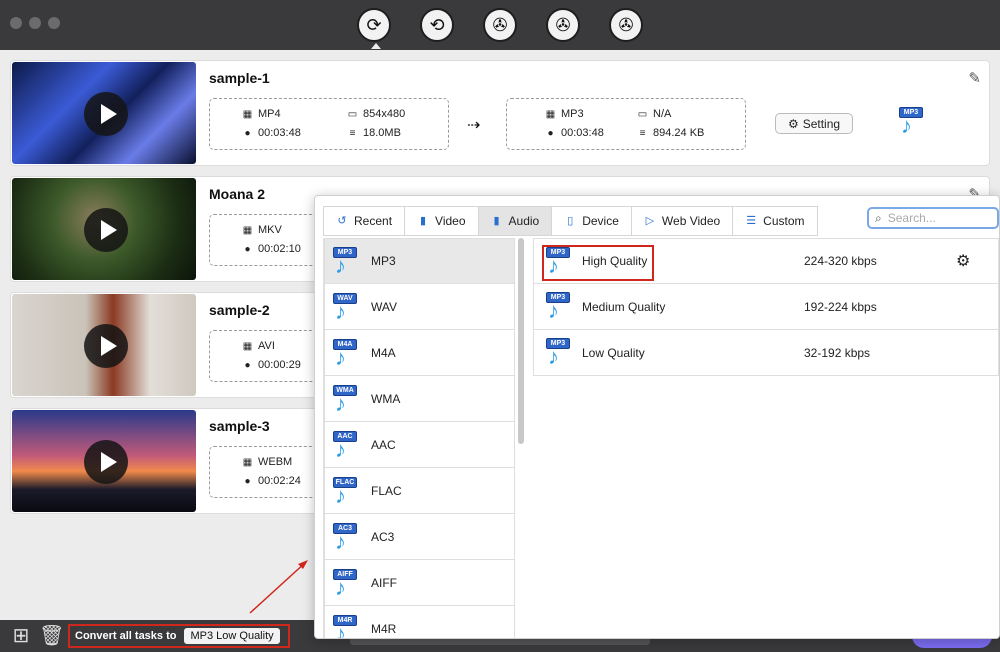  Describe the element at coordinates (419, 491) in the screenshot. I see `format-item-flac: FLAC ♪ FLAC` at that location.